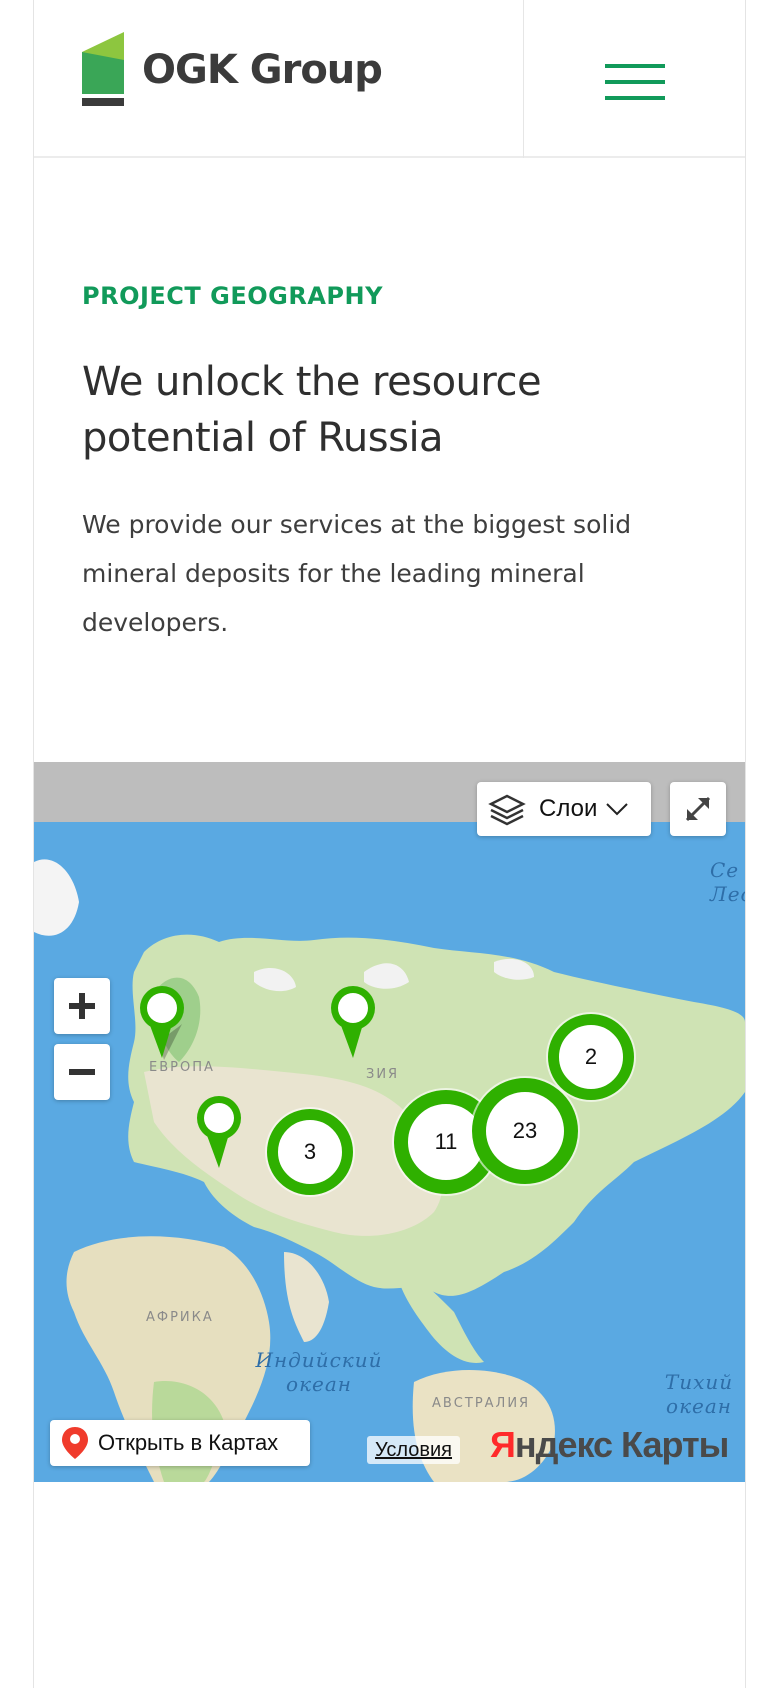 This screenshot has width=780, height=1688. I want to click on zoom-out-button, so click(82, 1072).